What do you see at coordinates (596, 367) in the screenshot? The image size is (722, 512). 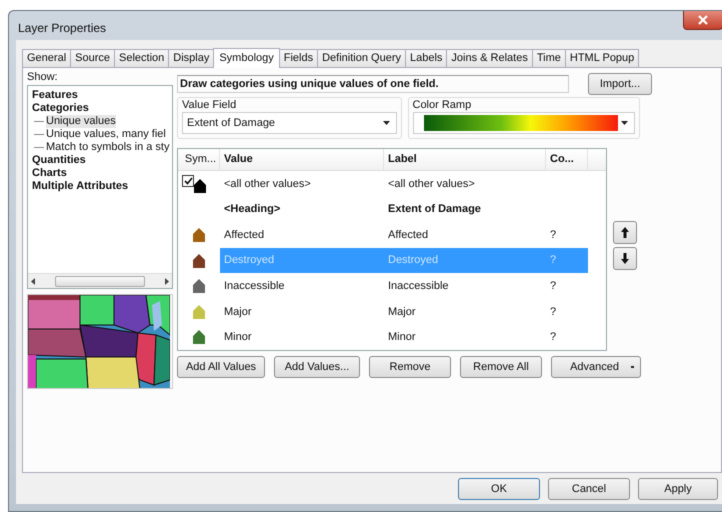 I see `list-button: Advanced` at bounding box center [596, 367].